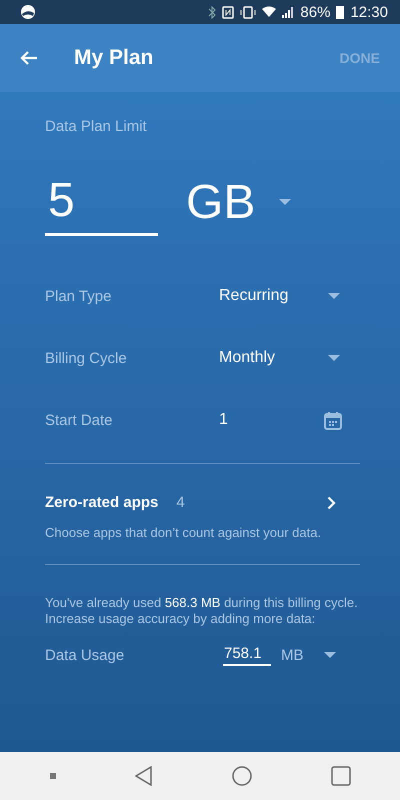  I want to click on recents-icon, so click(340, 776).